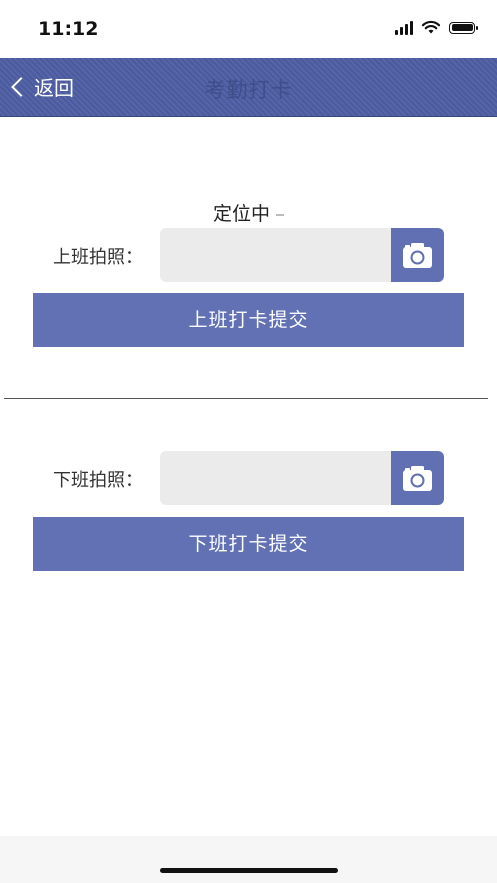  Describe the element at coordinates (98, 480) in the screenshot. I see `clock-out-photo-label: 下班拍照：` at that location.